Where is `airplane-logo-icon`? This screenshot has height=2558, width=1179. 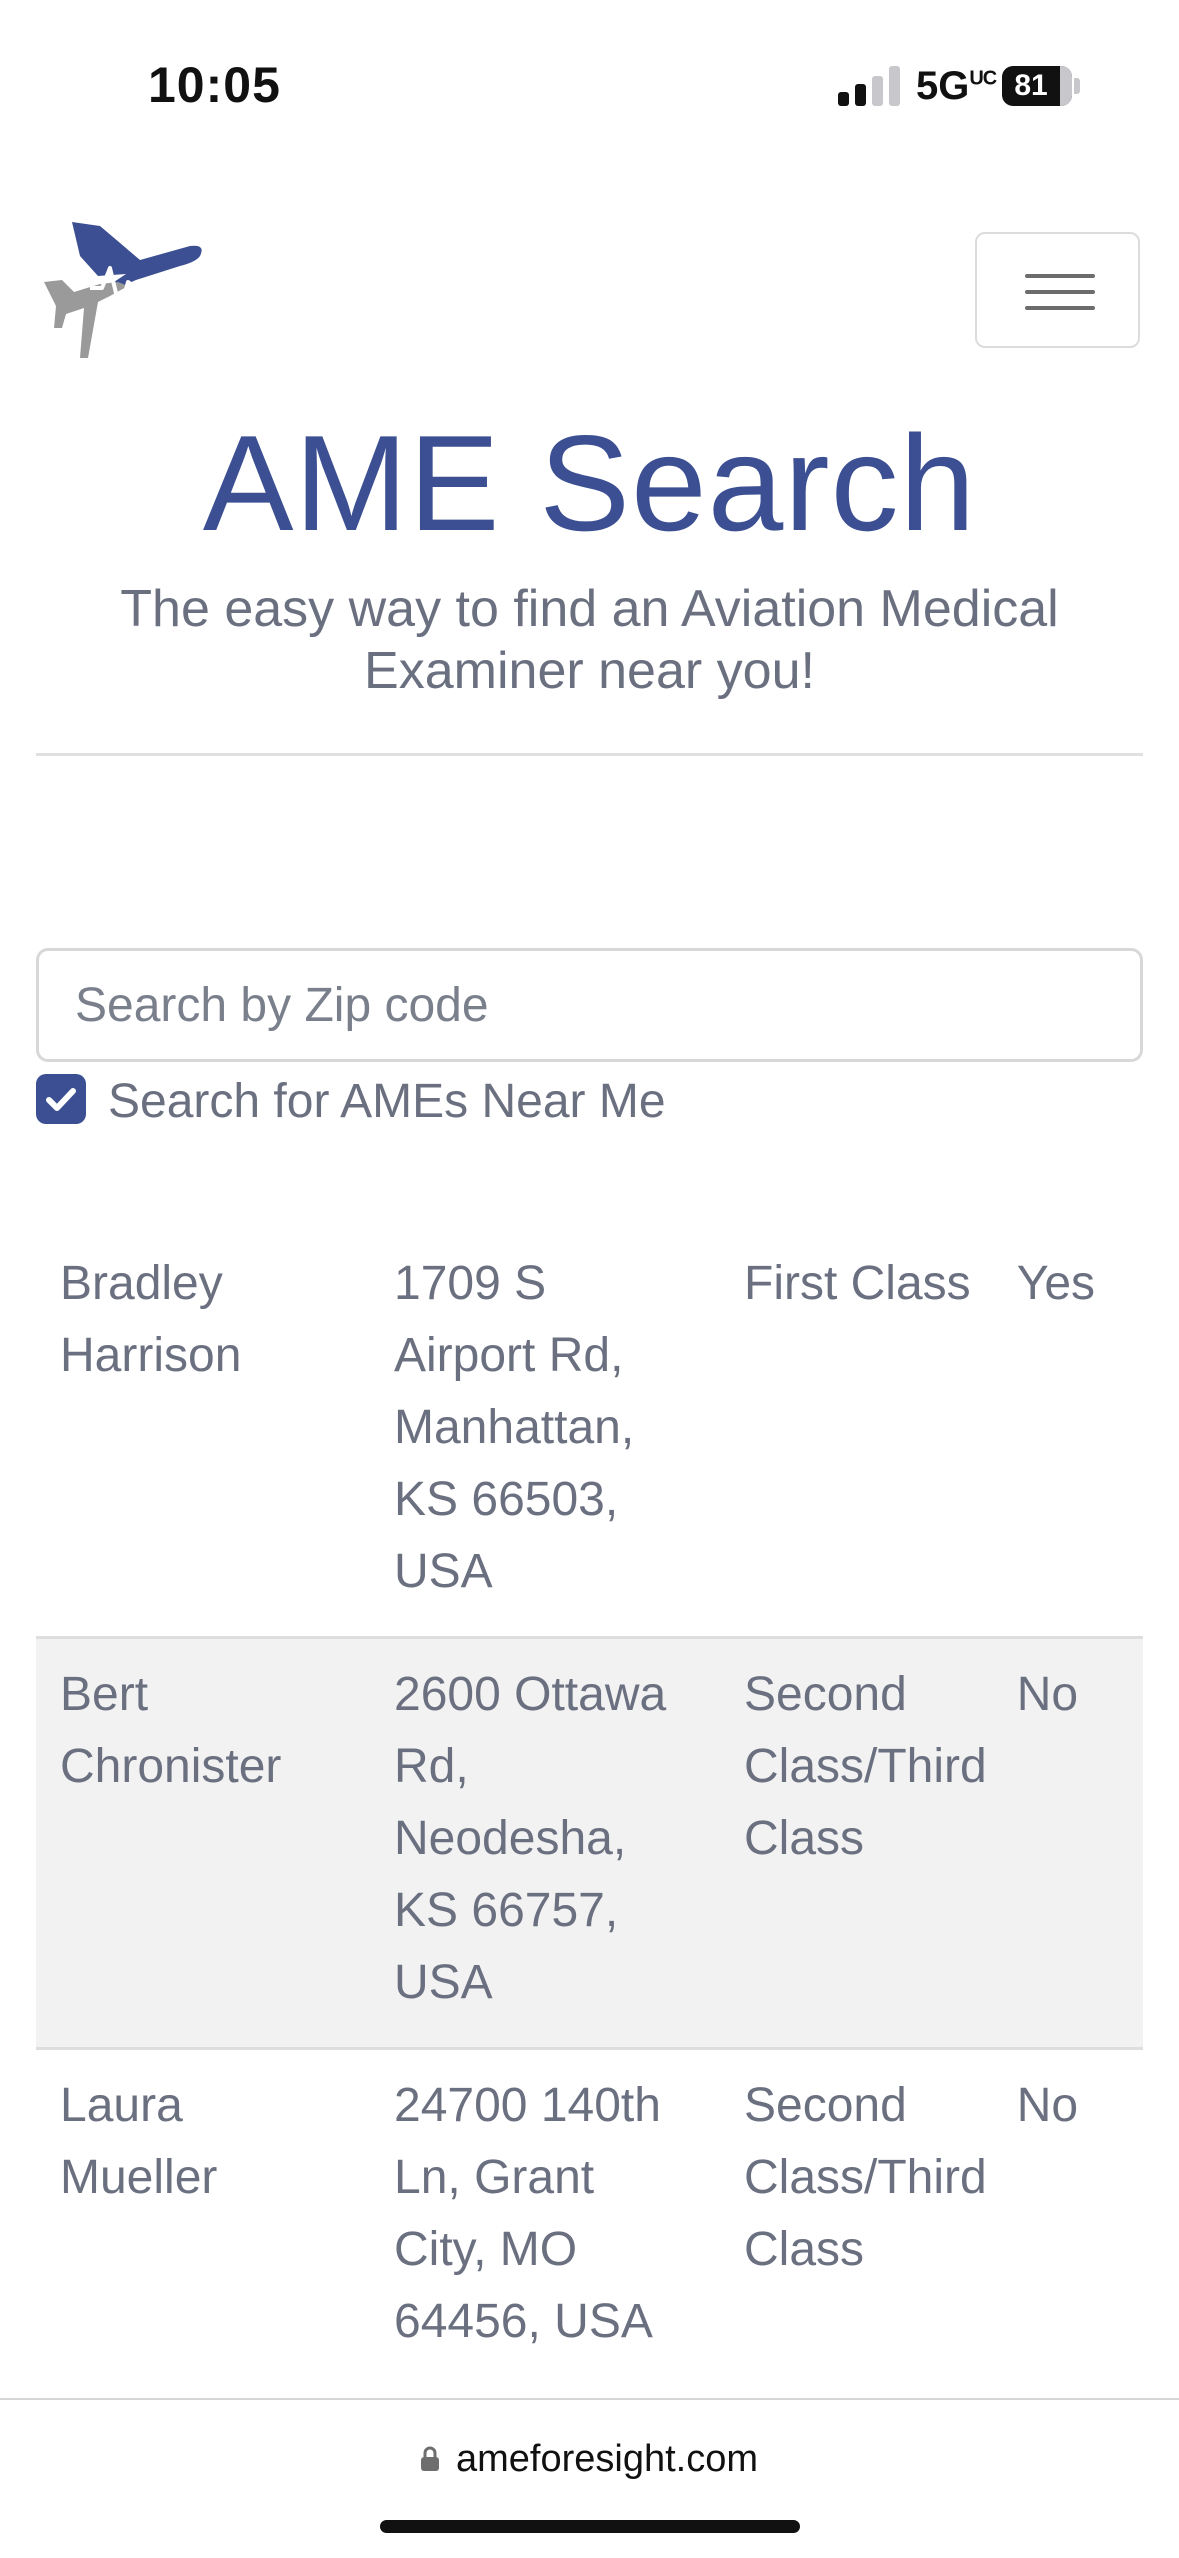
airplane-logo-icon is located at coordinates (122, 290).